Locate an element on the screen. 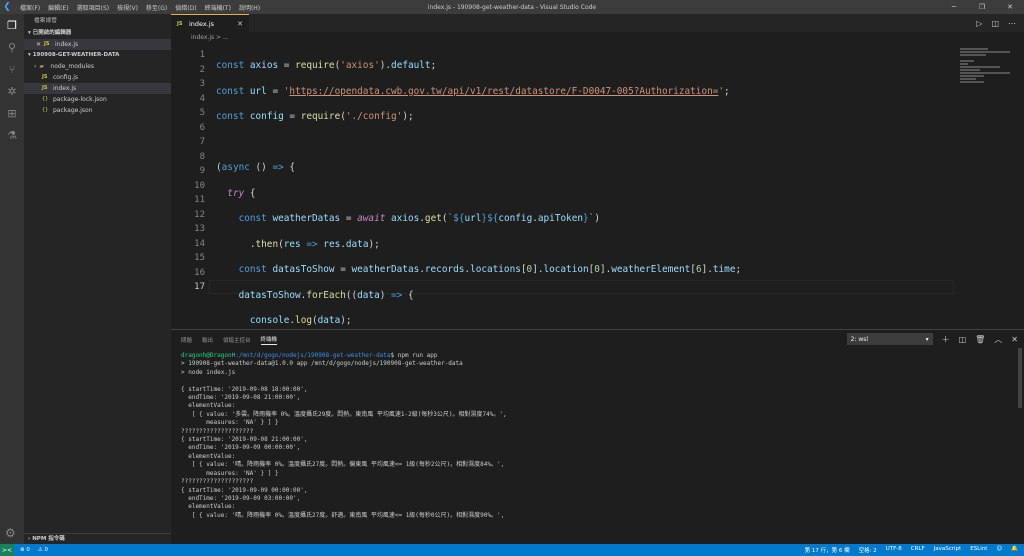 The height and width of the screenshot is (556, 1024). project-section: ▾ 190908-GET-WEATHER-DATA is located at coordinates (97, 55).